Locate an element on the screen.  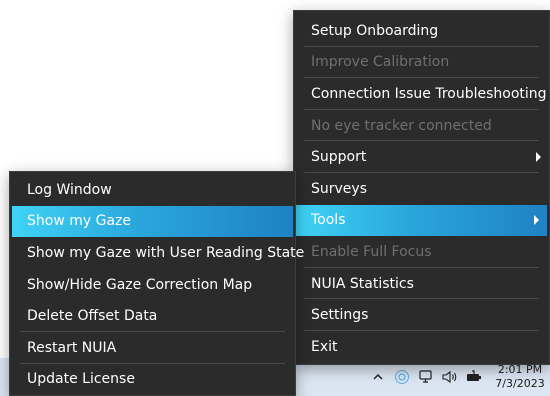
menu-item-show-my-gaze: Show my Gaze is located at coordinates (152, 221).